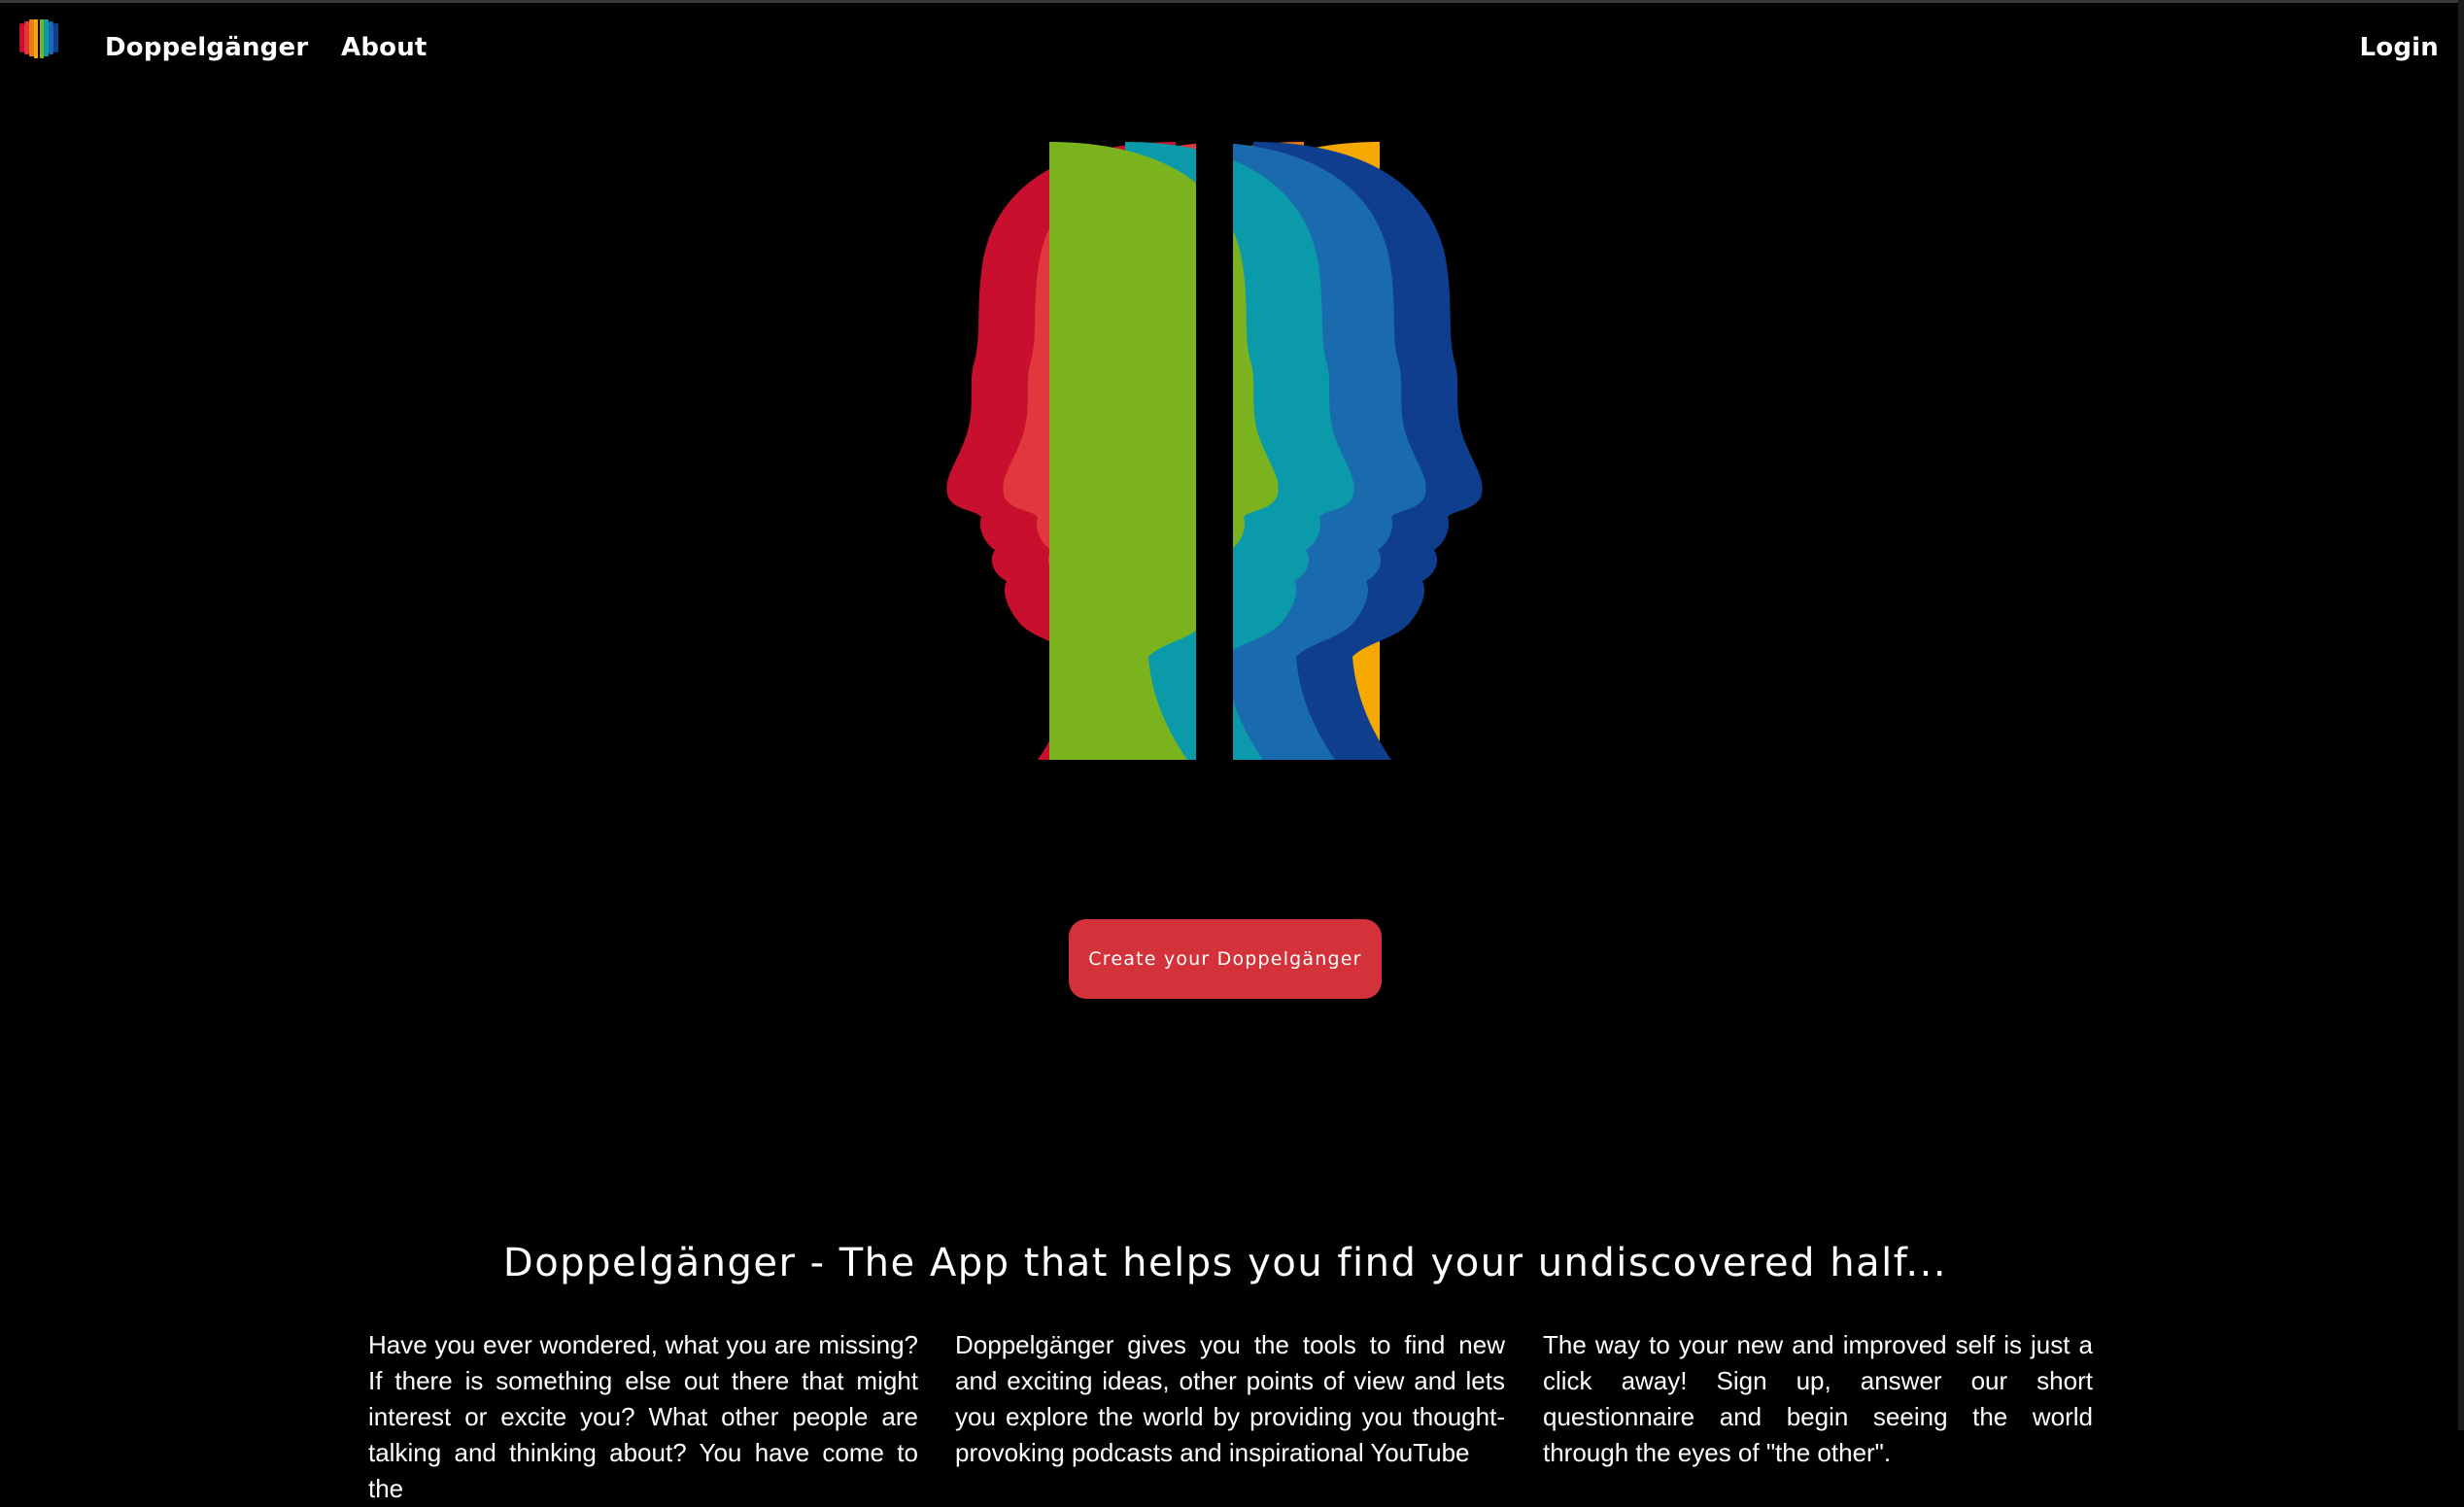  I want to click on create-doppelganger-button: Create your Doppelgänger, so click(1225, 959).